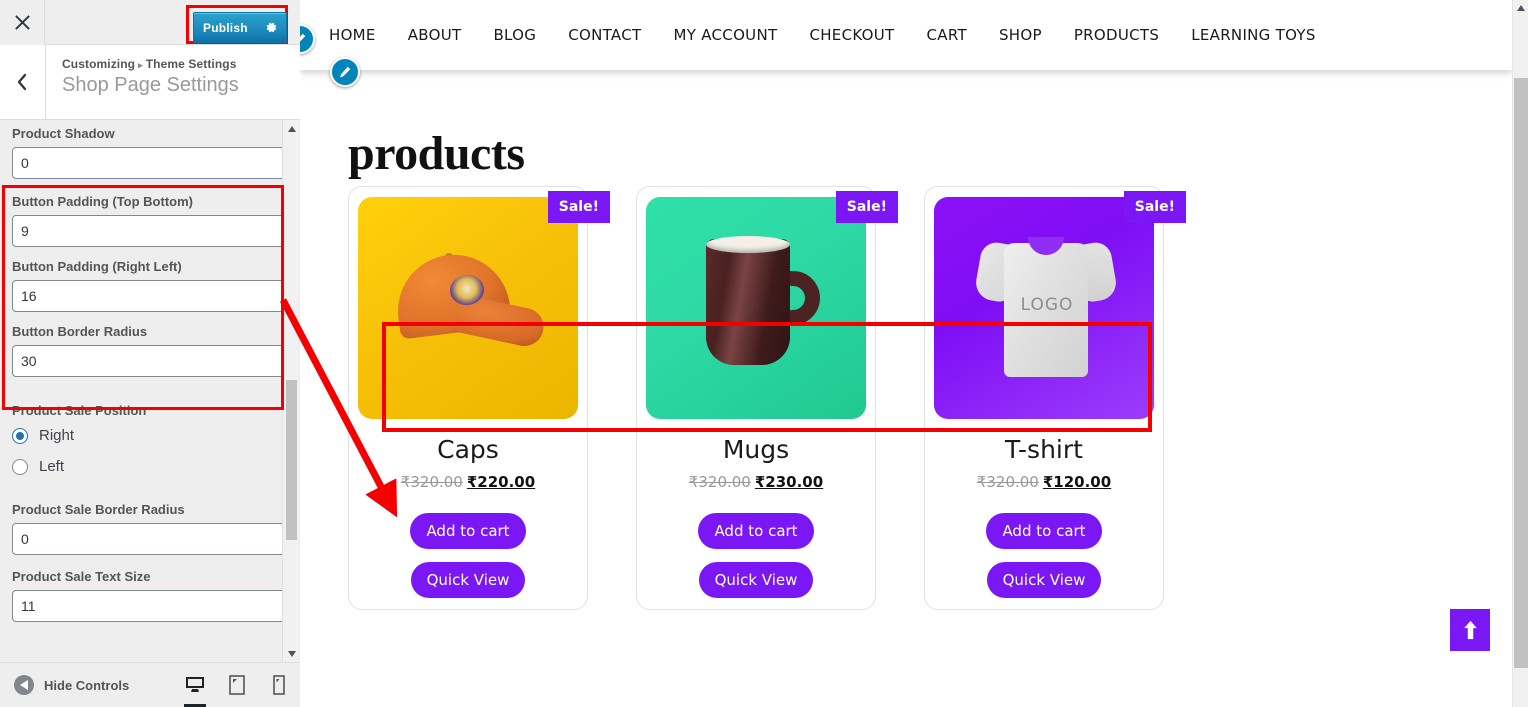  I want to click on control-product-sale-text-size: Product Sale Text Size, so click(150, 588).